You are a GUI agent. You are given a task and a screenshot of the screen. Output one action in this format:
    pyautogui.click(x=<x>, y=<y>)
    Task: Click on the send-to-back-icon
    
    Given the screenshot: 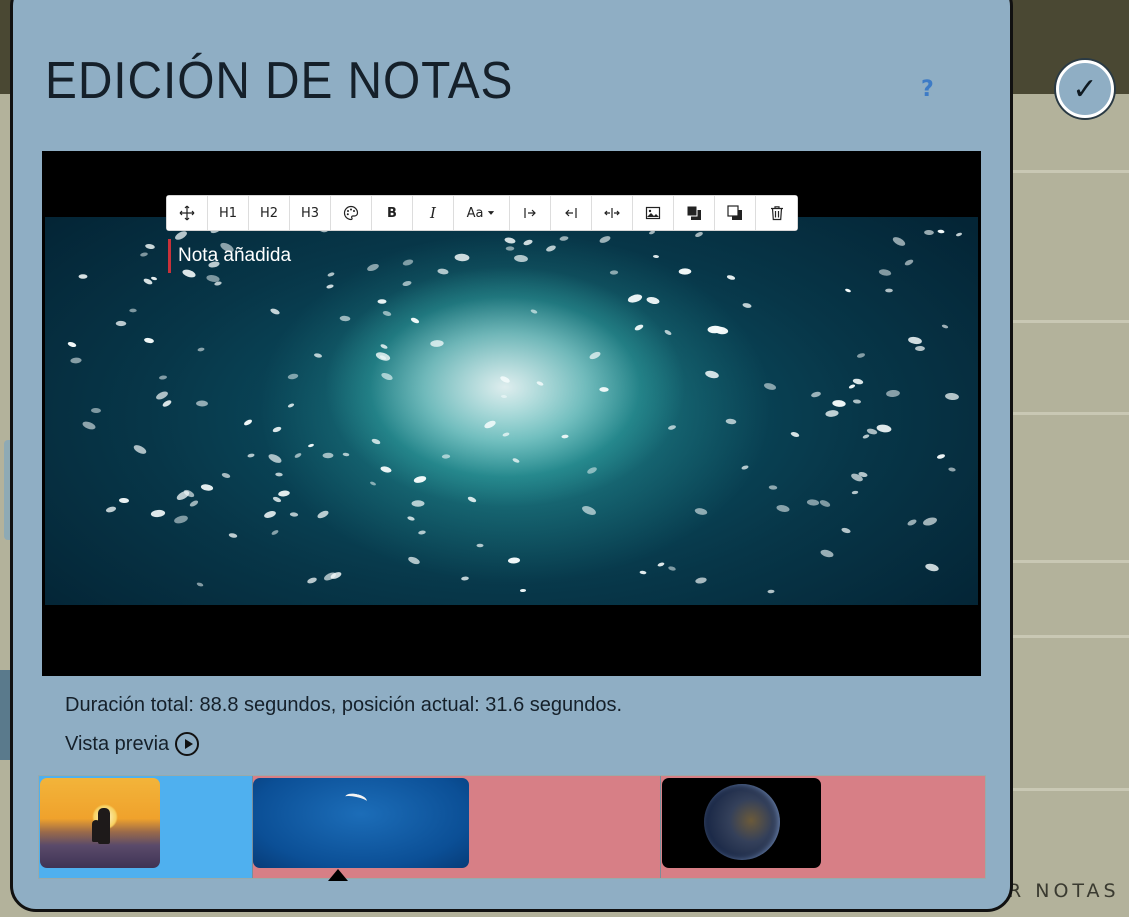 What is the action you would take?
    pyautogui.click(x=735, y=213)
    